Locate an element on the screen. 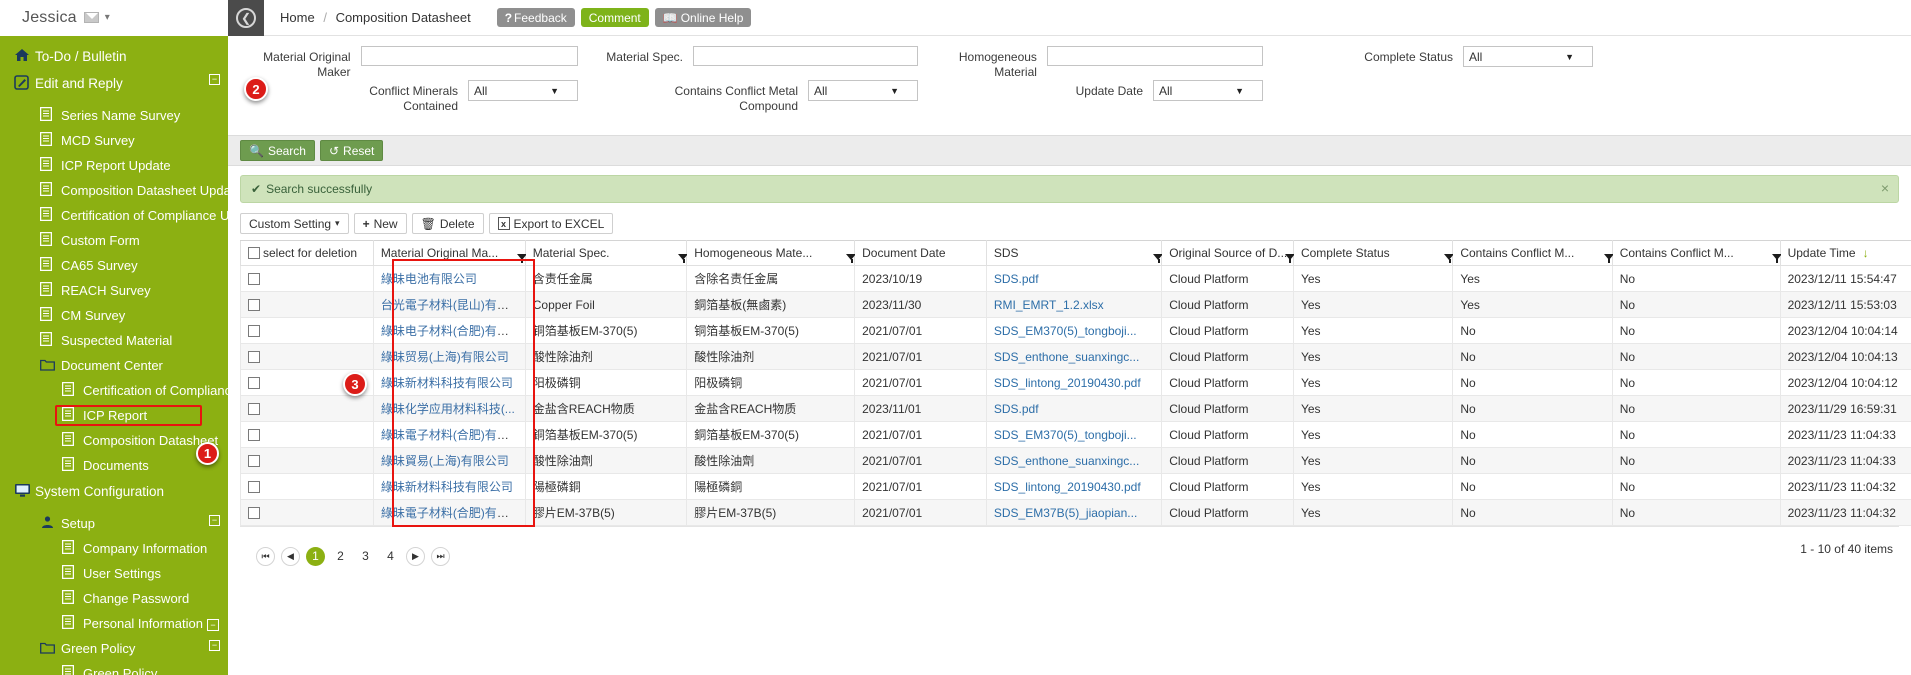 The image size is (1911, 675). table-header-update-time: Update Time ↓ is located at coordinates (1845, 253).